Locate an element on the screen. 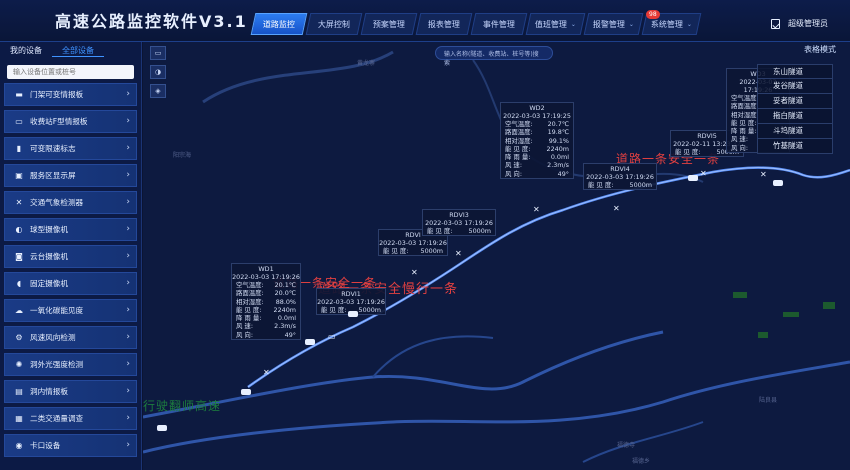 This screenshot has height=470, width=850. device-type-item: ▦ 二类交通量调查 › is located at coordinates (70, 418).